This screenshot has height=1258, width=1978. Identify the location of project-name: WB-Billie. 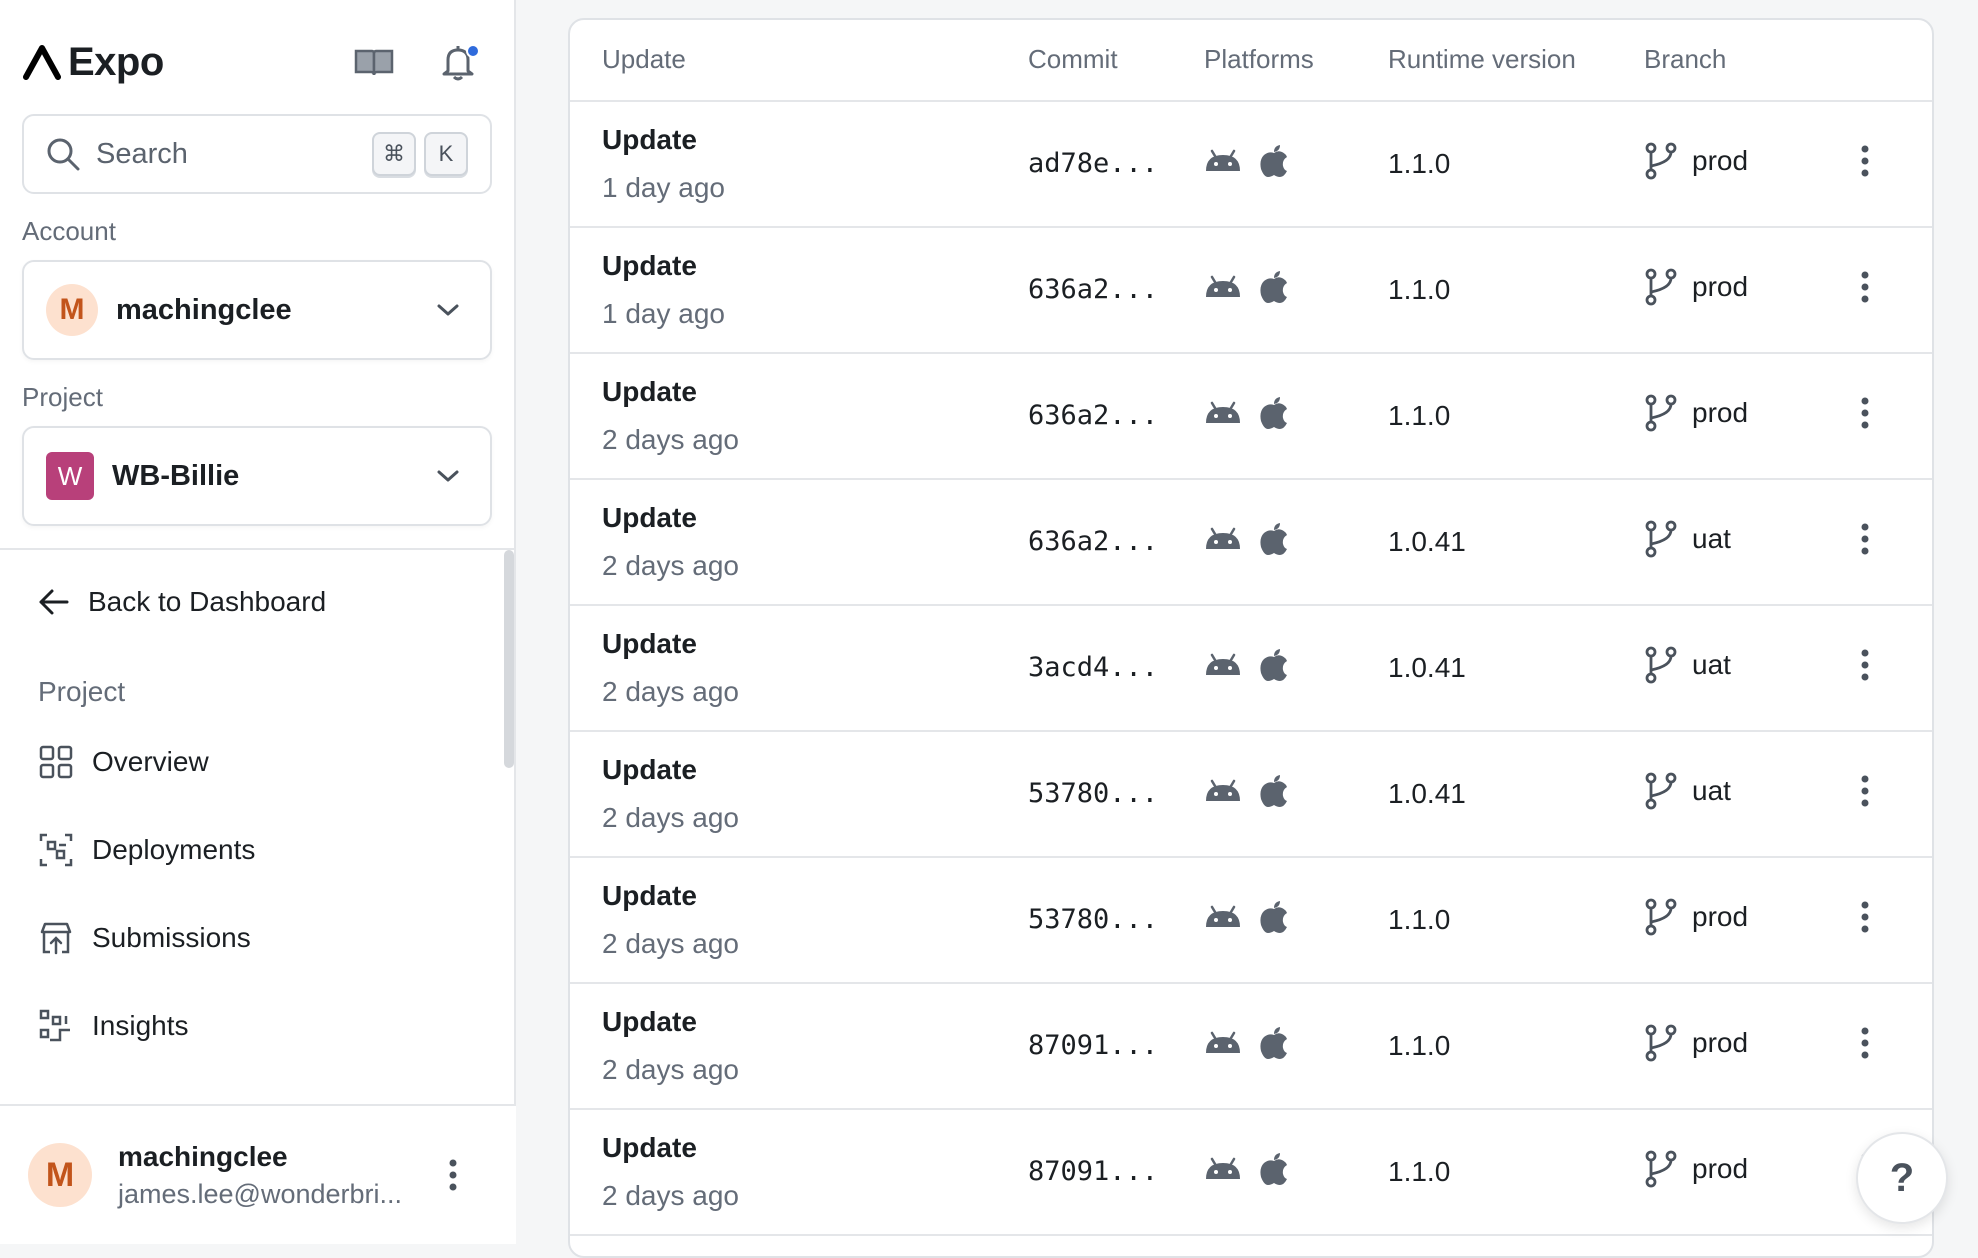
(176, 475).